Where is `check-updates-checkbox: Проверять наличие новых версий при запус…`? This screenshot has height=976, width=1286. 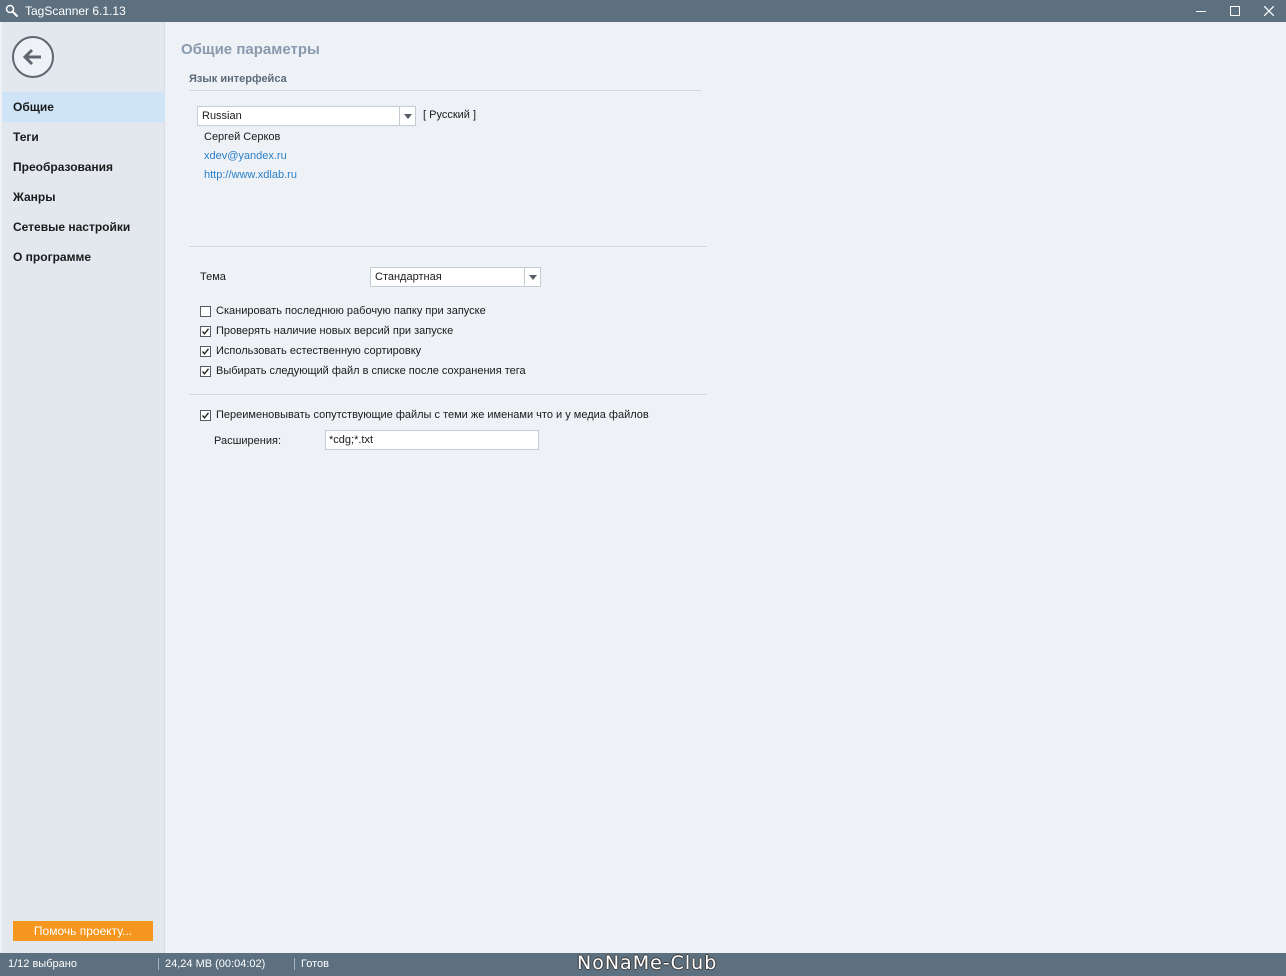
check-updates-checkbox: Проверять наличие новых версий при запус… is located at coordinates (326, 331).